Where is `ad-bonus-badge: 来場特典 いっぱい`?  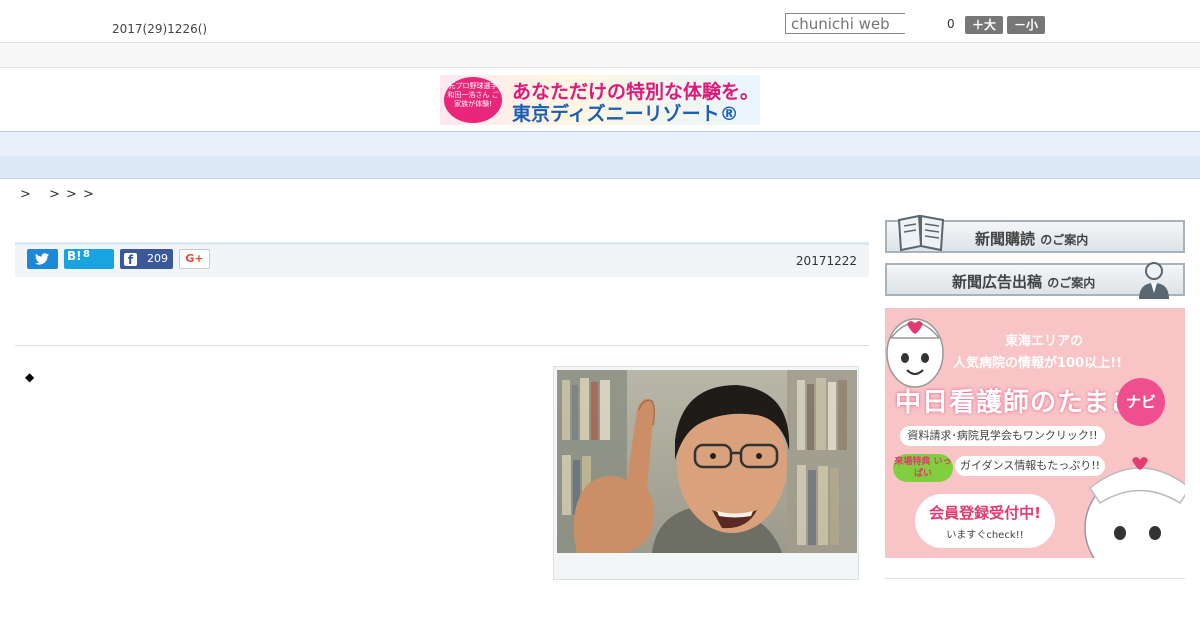
ad-bonus-badge: 来場特典 いっぱい is located at coordinates (923, 468).